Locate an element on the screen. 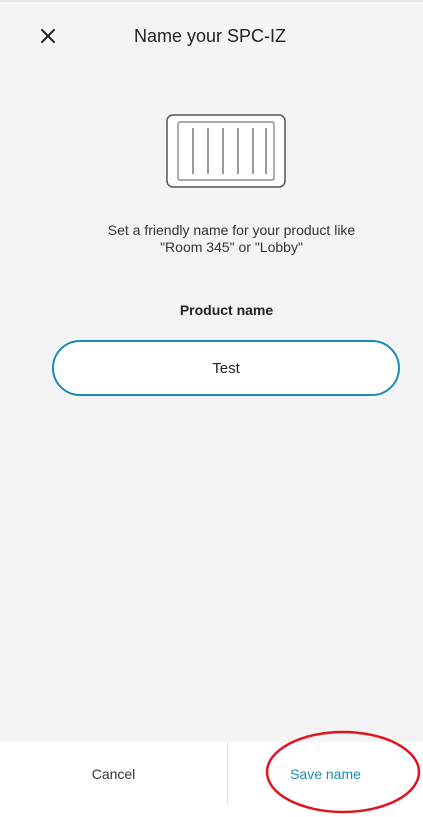 The width and height of the screenshot is (423, 817). save-name-button: Save name is located at coordinates (325, 773).